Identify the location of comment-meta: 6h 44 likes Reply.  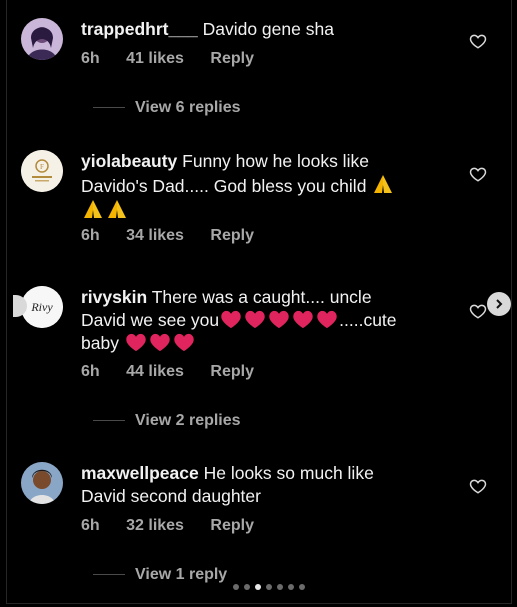
(178, 372).